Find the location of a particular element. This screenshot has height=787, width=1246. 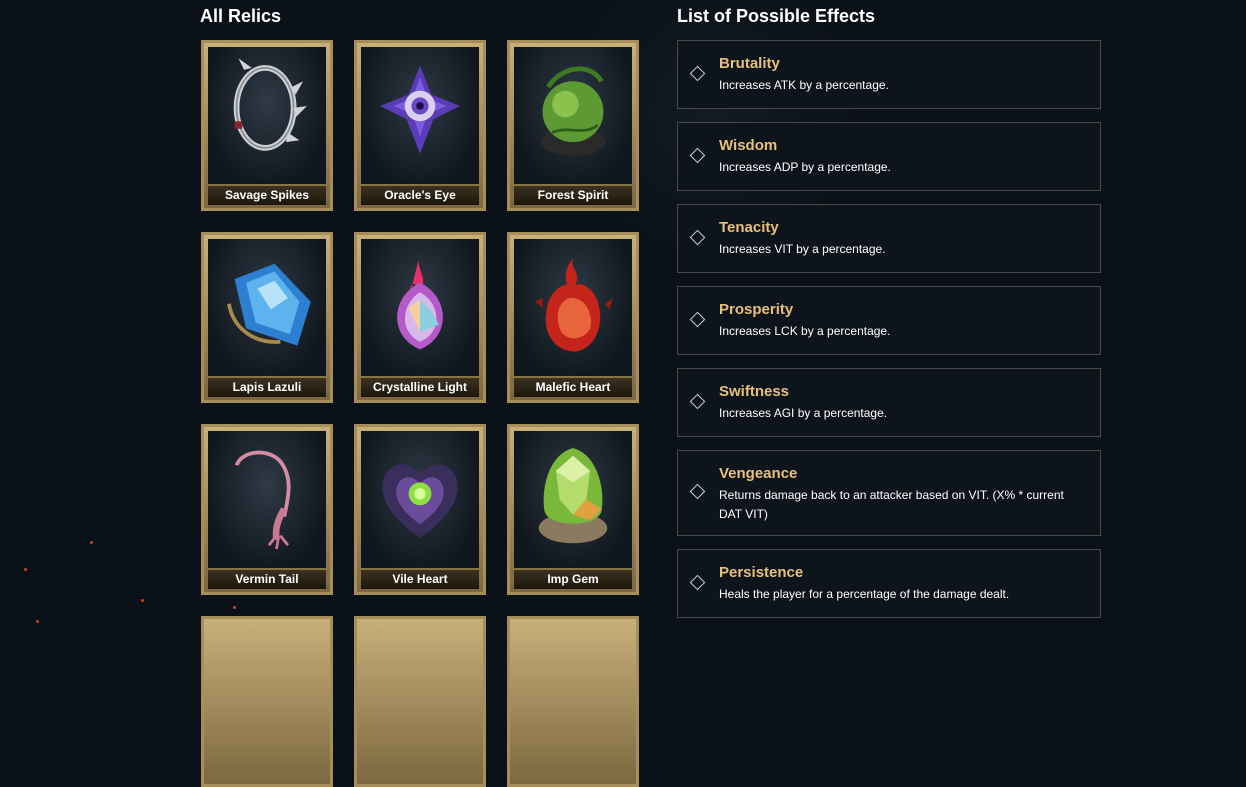

relic-name: Imp Gem is located at coordinates (573, 579).